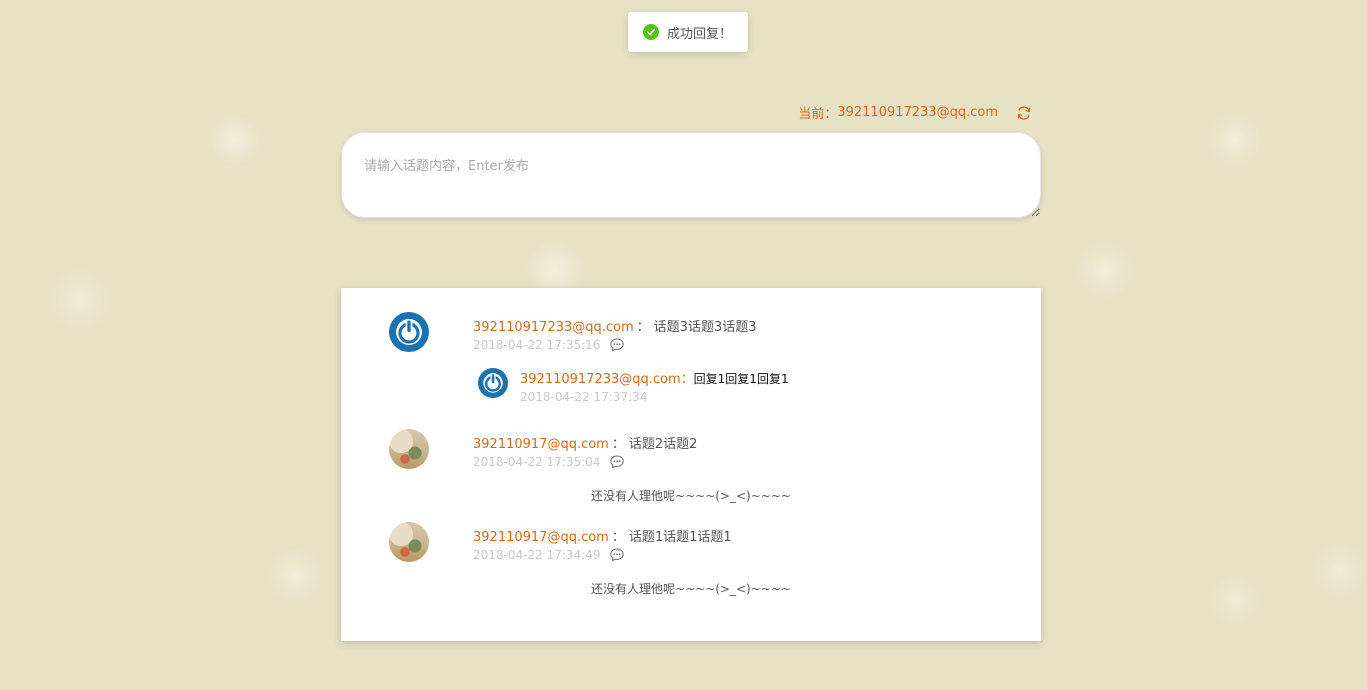  I want to click on reply-content: 回复1回复1回复1, so click(741, 379).